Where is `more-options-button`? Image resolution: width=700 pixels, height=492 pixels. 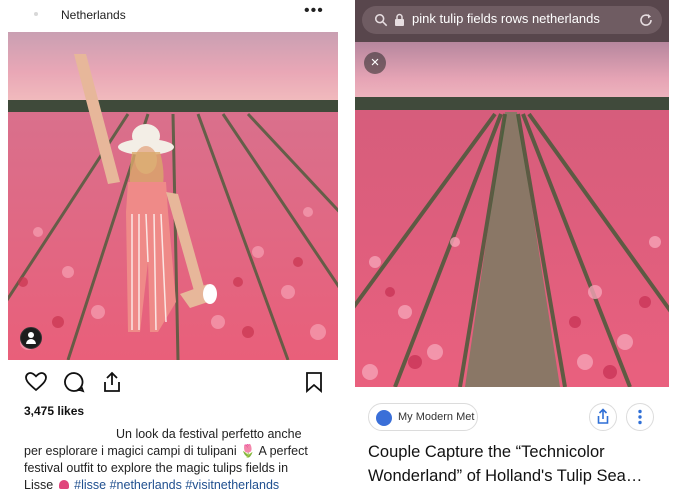
more-options-button is located at coordinates (640, 417).